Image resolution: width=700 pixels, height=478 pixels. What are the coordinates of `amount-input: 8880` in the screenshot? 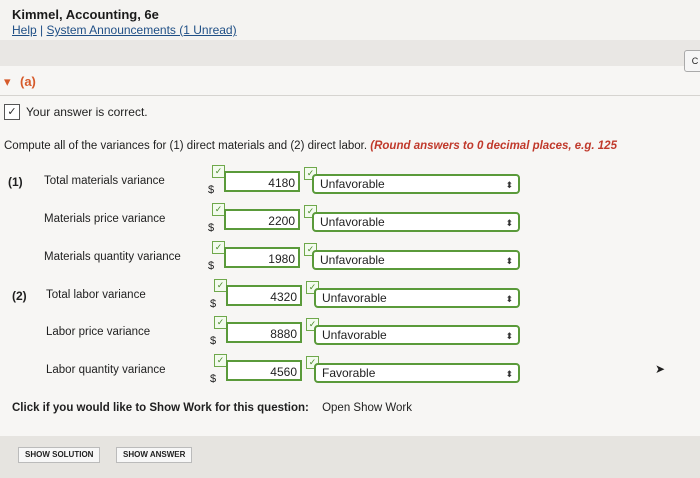 It's located at (264, 332).